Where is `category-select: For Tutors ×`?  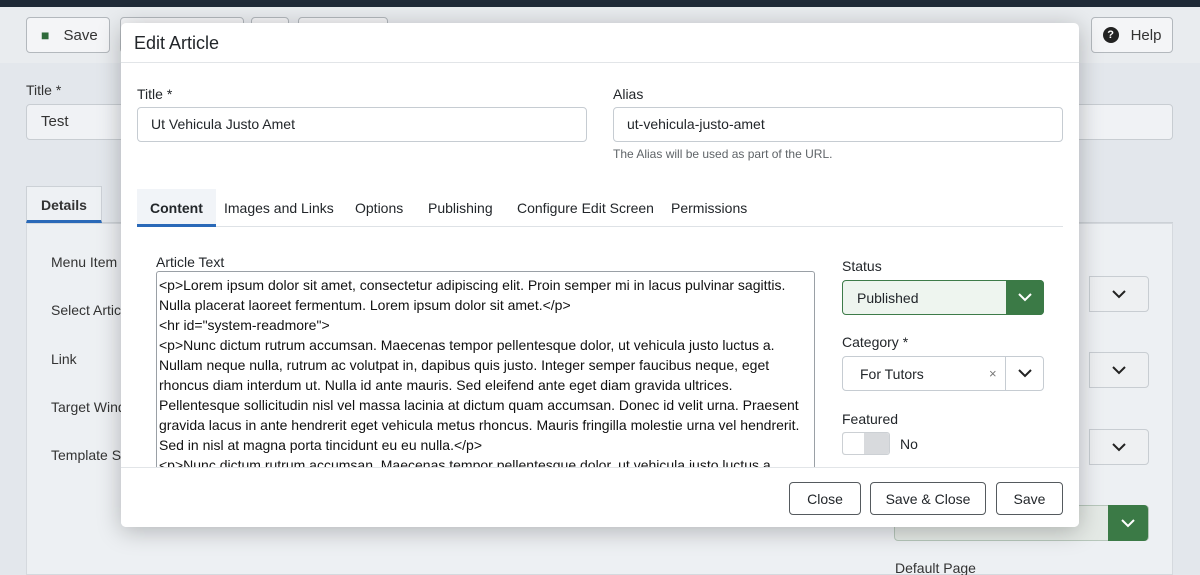 category-select: For Tutors × is located at coordinates (943, 373).